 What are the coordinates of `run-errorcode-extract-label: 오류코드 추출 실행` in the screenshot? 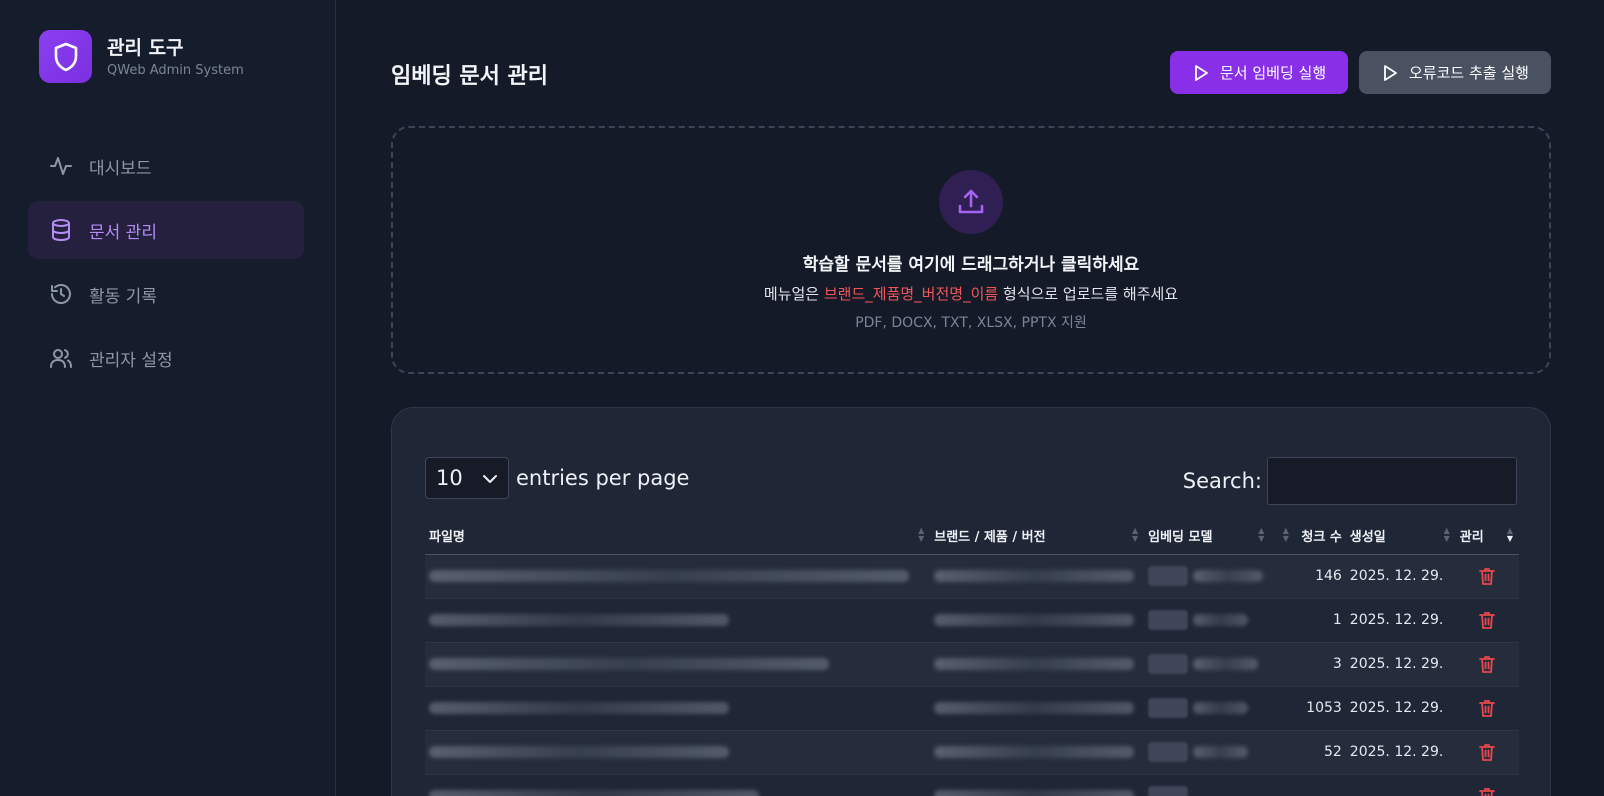 It's located at (1469, 73).